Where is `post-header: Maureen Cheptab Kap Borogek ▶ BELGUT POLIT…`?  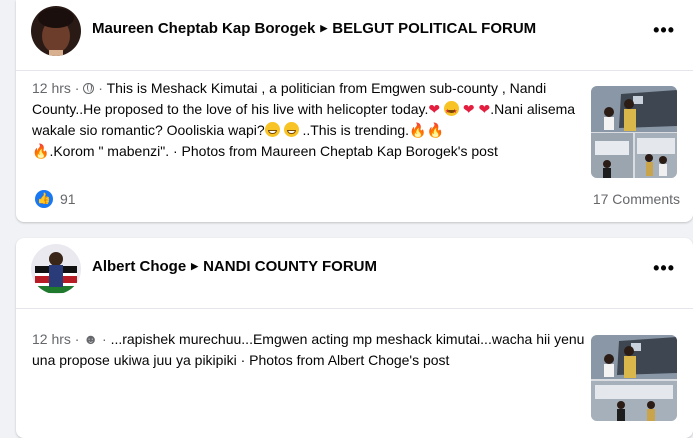 post-header: Maureen Cheptab Kap Borogek ▶ BELGUT POLIT… is located at coordinates (354, 31).